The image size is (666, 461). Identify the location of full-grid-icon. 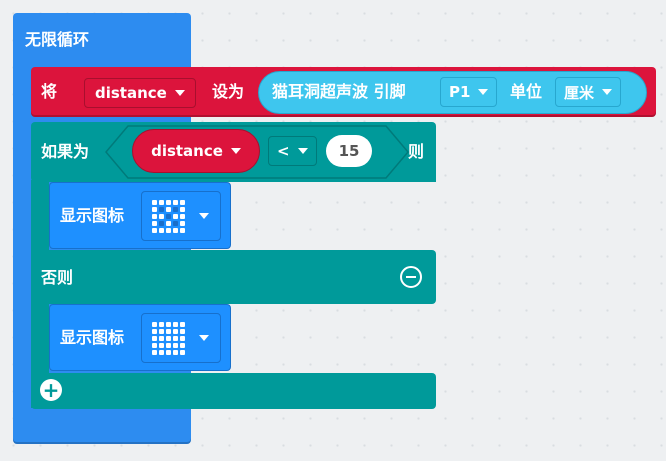
(168, 338).